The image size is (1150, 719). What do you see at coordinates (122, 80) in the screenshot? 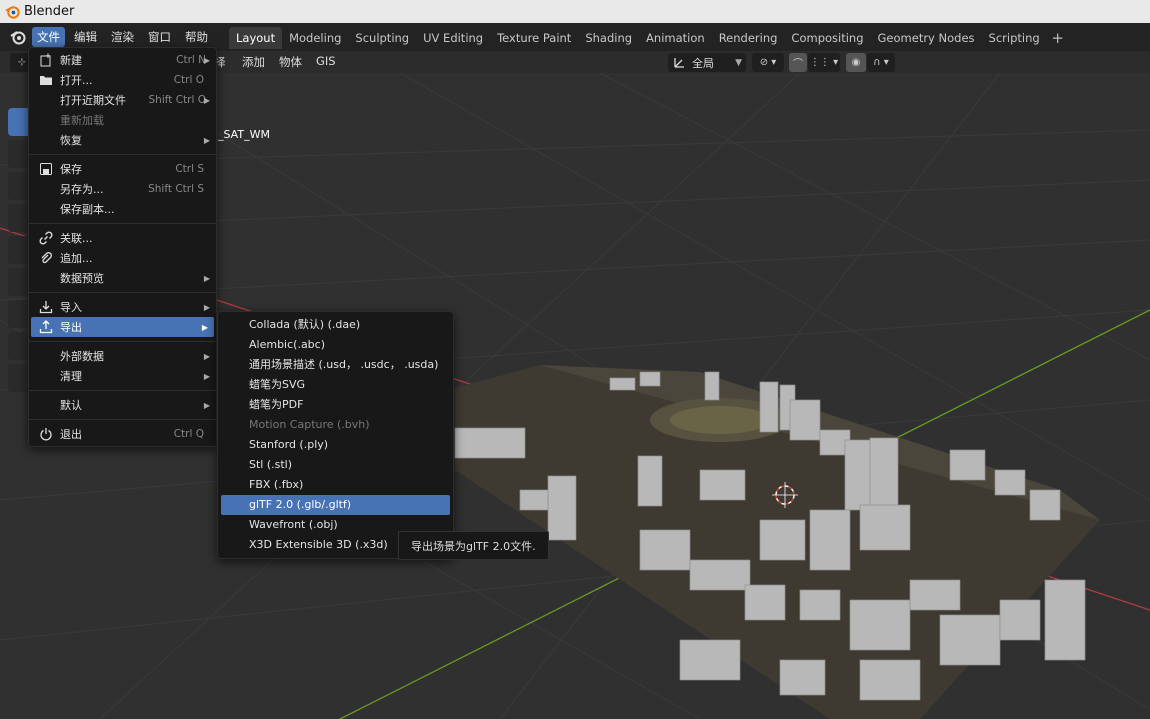
I see `menu-item-open: 打开... Ctrl O` at bounding box center [122, 80].